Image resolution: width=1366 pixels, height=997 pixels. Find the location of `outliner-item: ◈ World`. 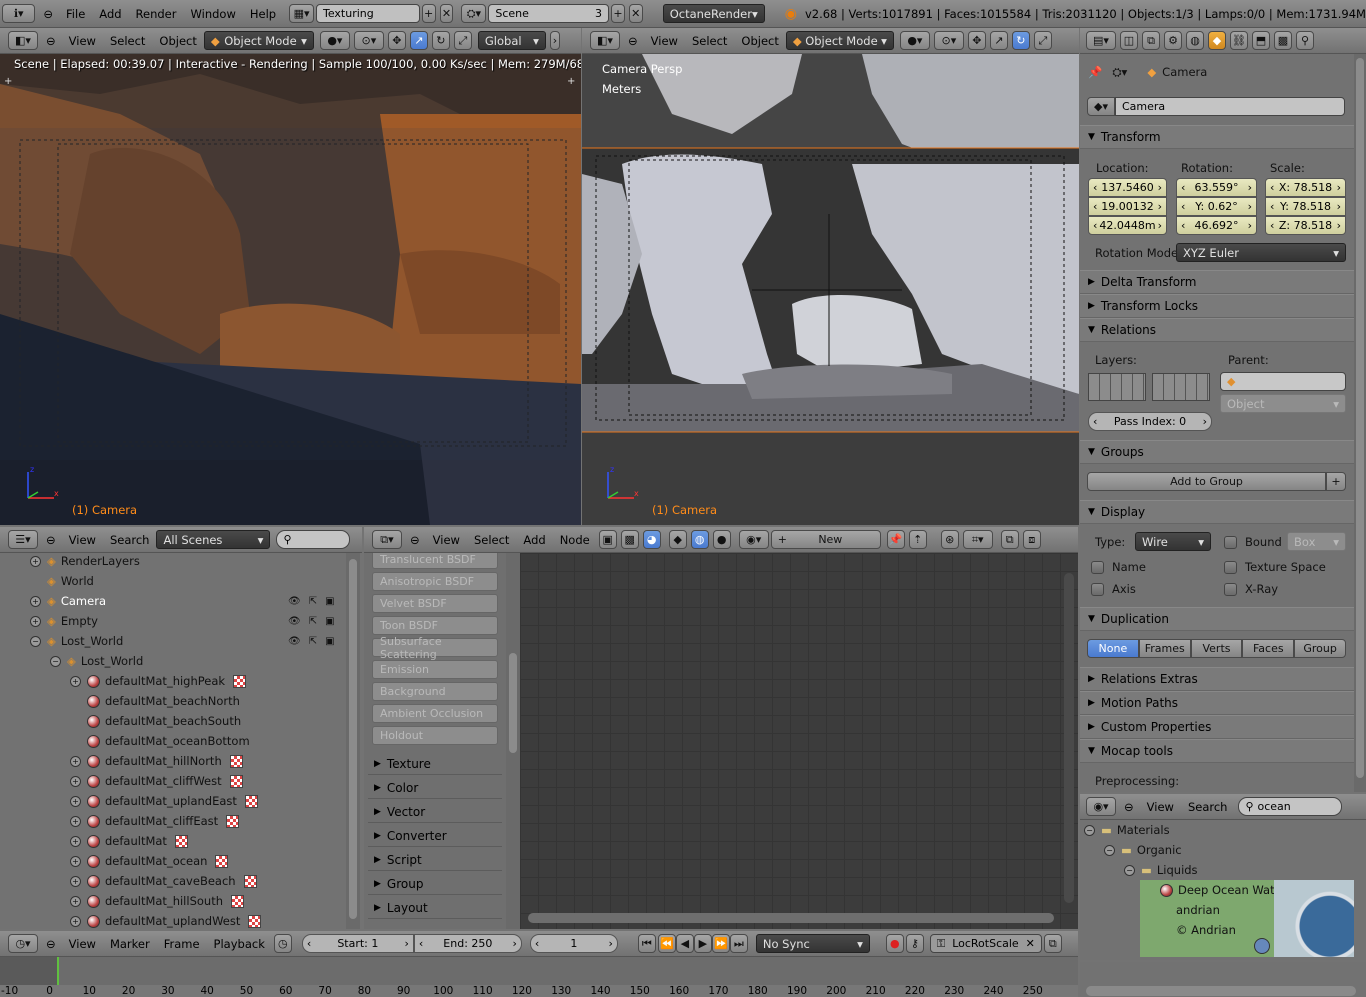

outliner-item: ◈ World is located at coordinates (62, 581).